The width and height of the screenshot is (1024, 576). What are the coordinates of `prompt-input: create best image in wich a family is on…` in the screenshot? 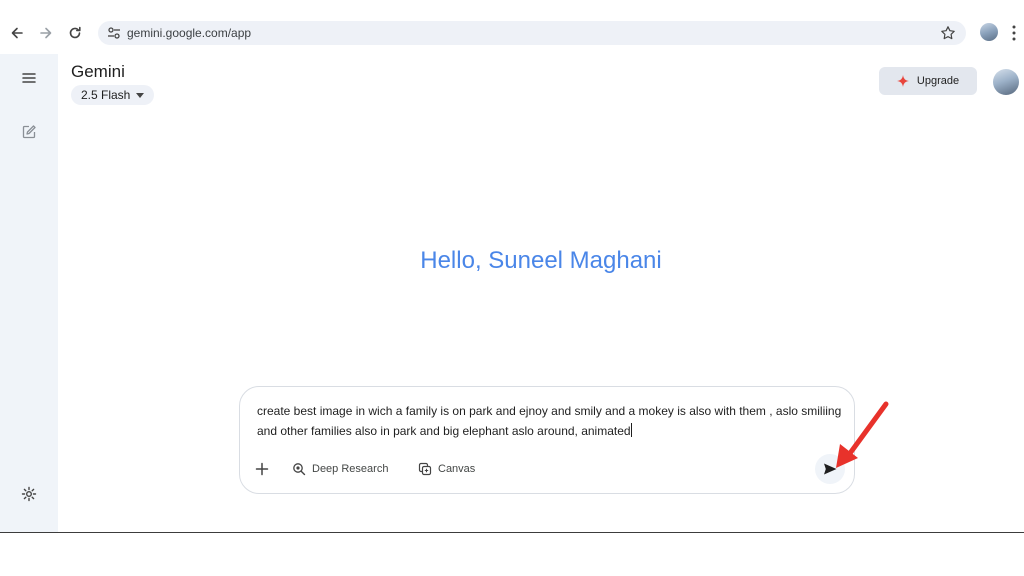 It's located at (552, 421).